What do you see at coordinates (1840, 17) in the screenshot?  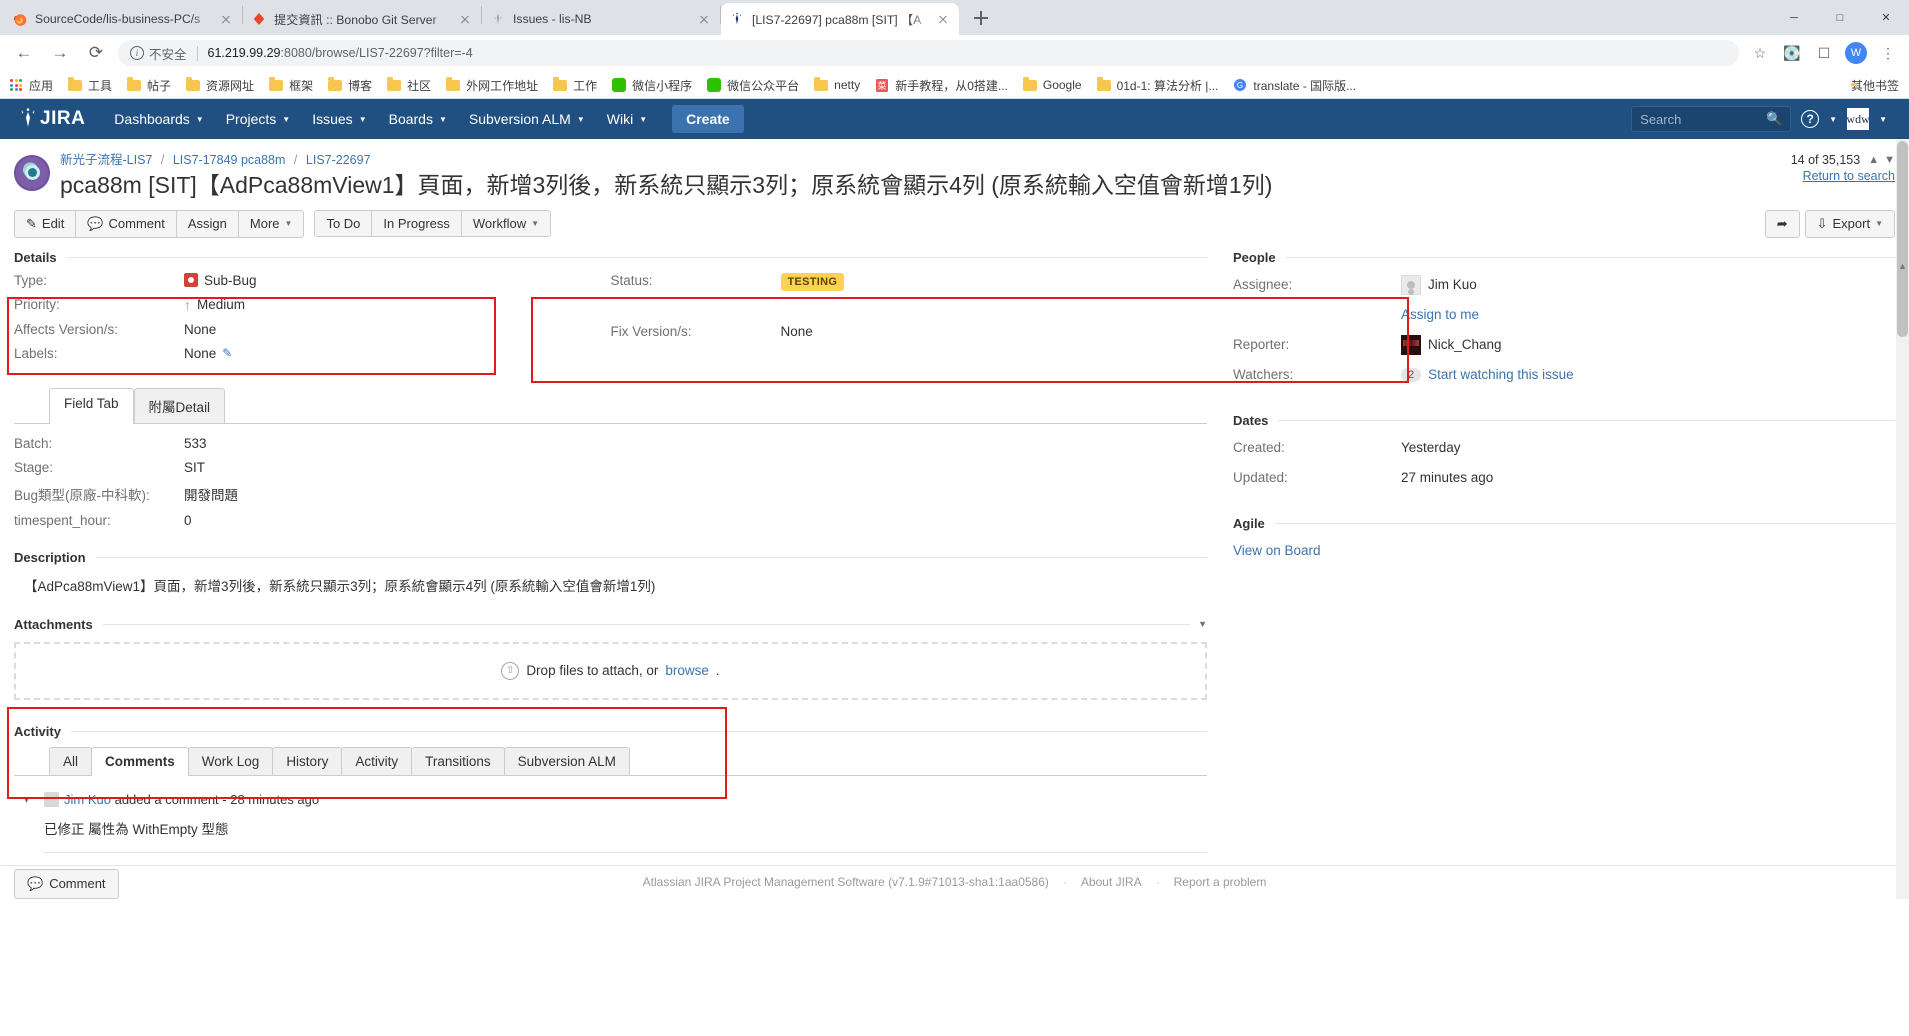 I see `maximize-button: □` at bounding box center [1840, 17].